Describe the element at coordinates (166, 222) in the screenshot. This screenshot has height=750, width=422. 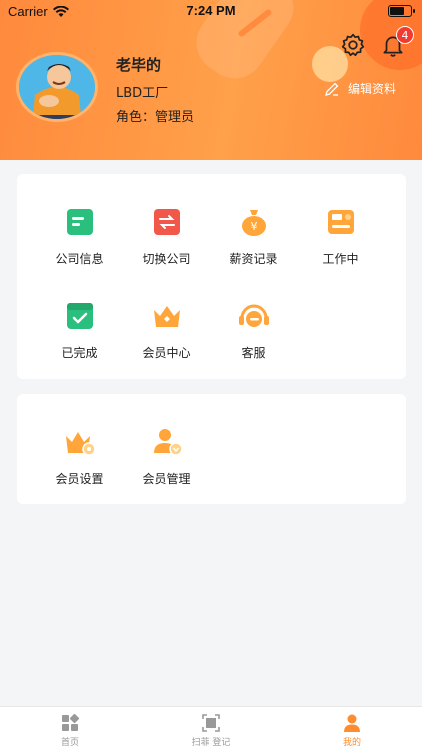
I see `switch-company-icon` at that location.